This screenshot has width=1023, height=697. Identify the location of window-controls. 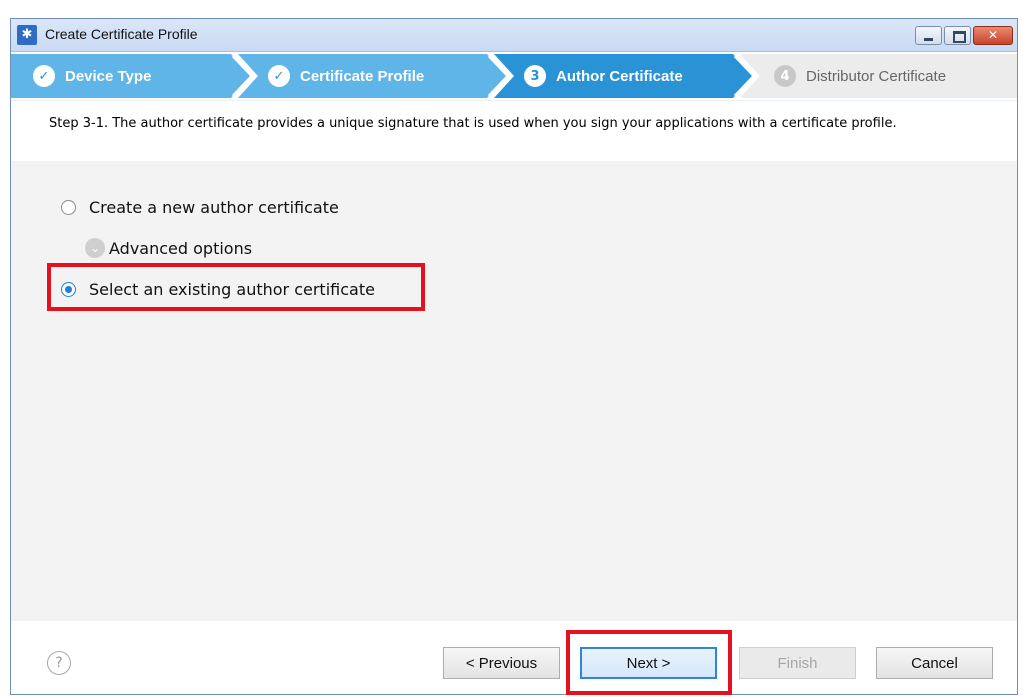
(964, 35).